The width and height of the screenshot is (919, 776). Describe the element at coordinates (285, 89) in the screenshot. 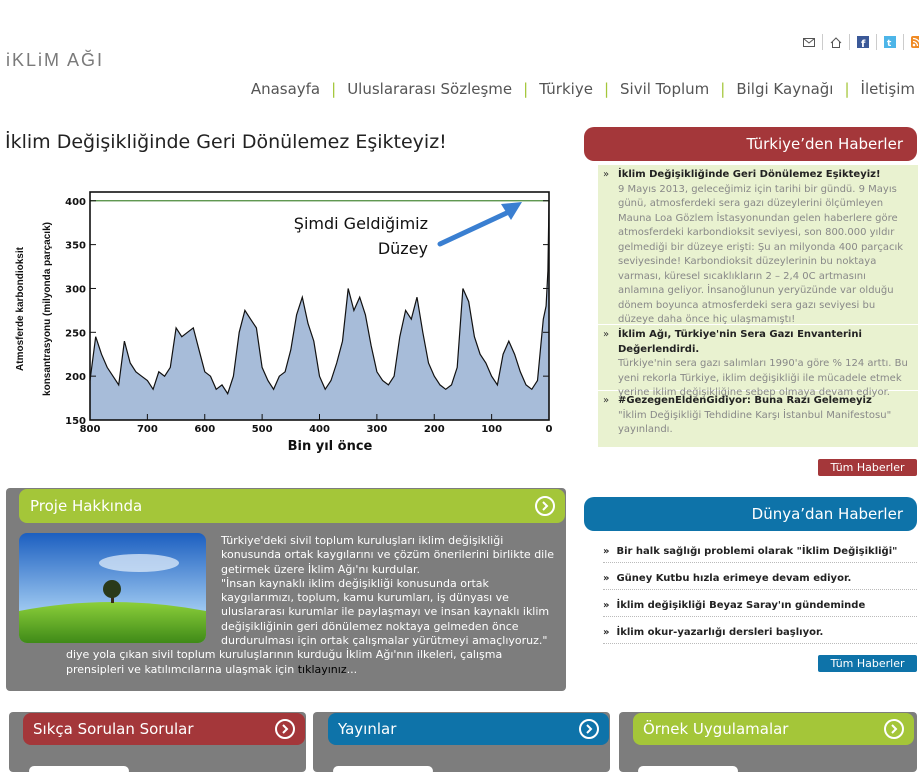

I see `nav-anasayfa: Anasayfa` at that location.